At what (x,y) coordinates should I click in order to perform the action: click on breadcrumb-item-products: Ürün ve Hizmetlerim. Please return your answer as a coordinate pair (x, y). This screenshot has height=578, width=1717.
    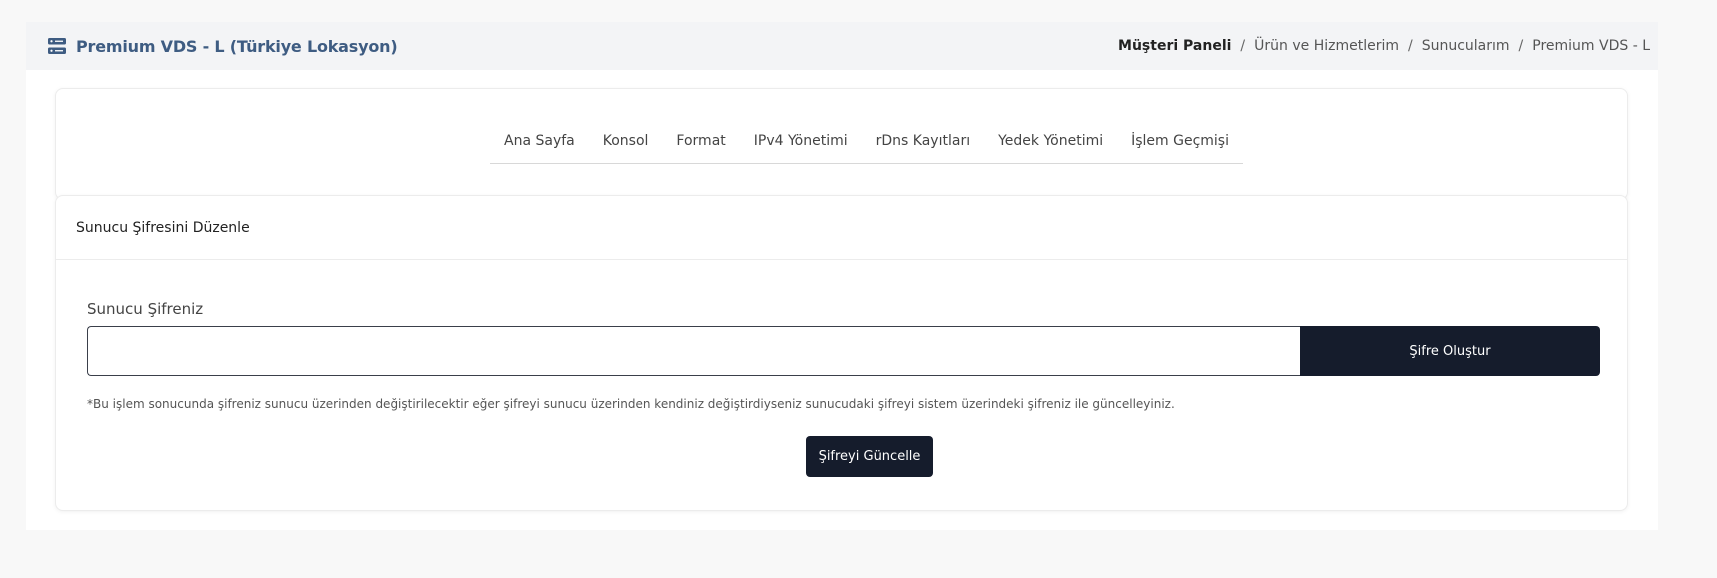
    Looking at the image, I should click on (1326, 46).